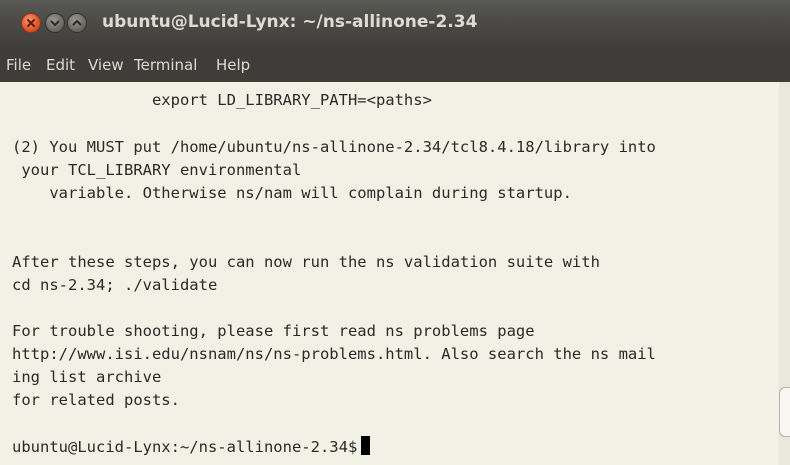 The height and width of the screenshot is (465, 790). Describe the element at coordinates (185, 447) in the screenshot. I see `shell-prompt: ubuntu@Lucid-Lynx:~/ns-allinone-2.34$` at that location.